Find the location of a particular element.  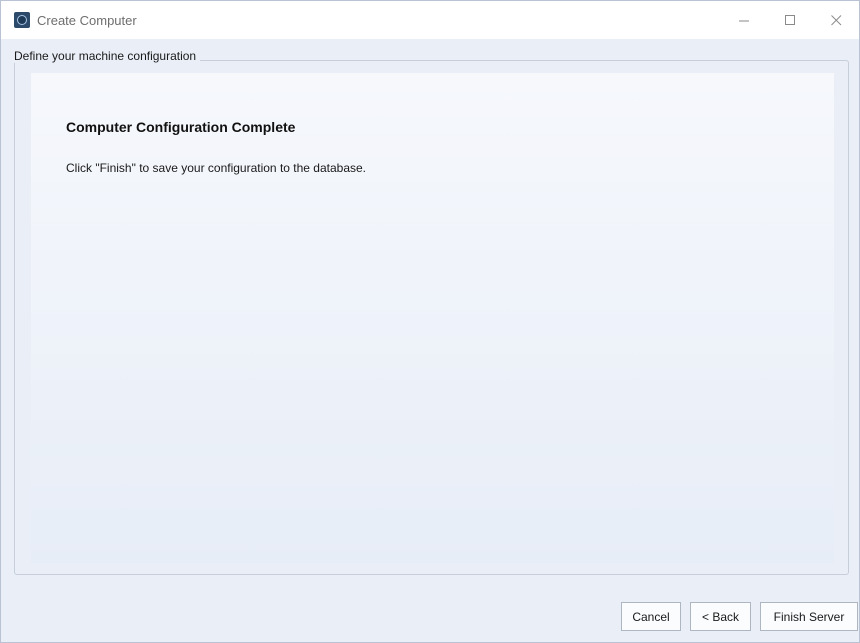

groupbox-legend: Define your machine configuration is located at coordinates (106, 56).